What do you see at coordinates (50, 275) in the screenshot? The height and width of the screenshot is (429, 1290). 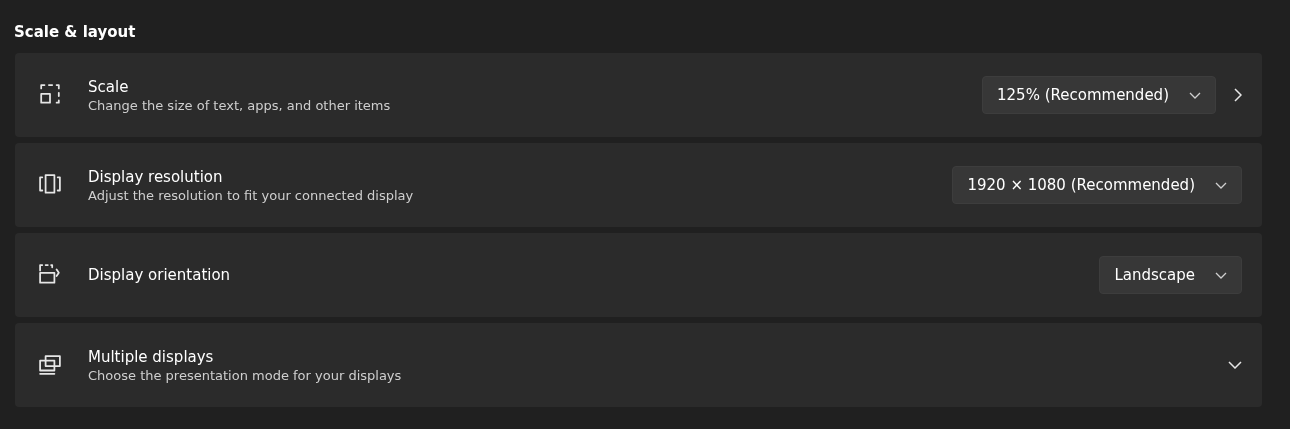 I see `rotate-icon` at bounding box center [50, 275].